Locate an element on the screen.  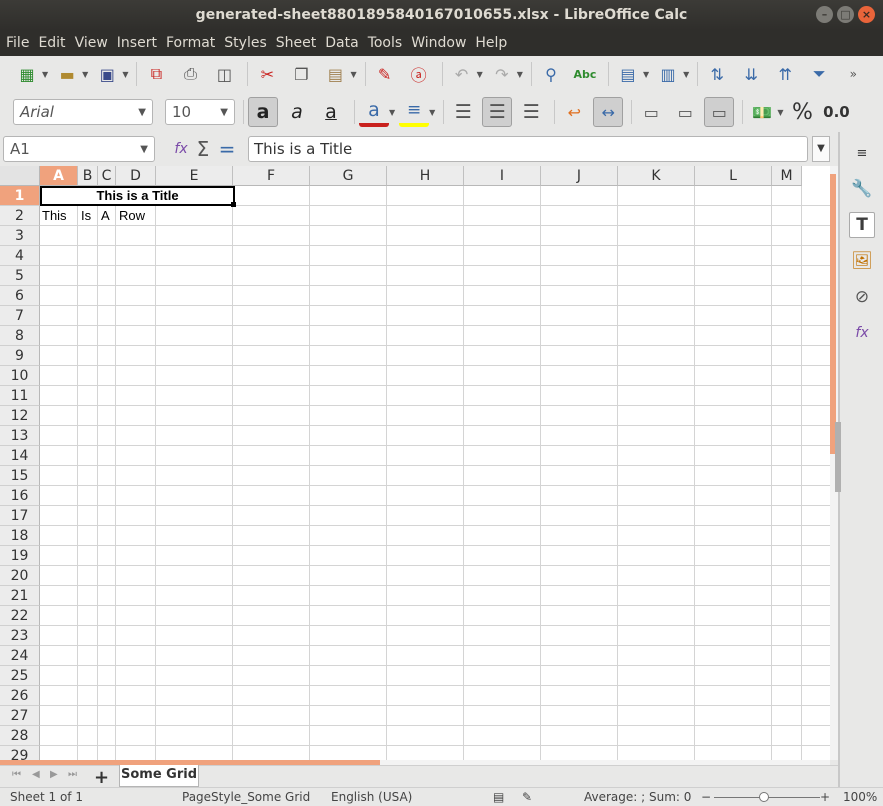
row-header-10: 10 is located at coordinates (20, 376).